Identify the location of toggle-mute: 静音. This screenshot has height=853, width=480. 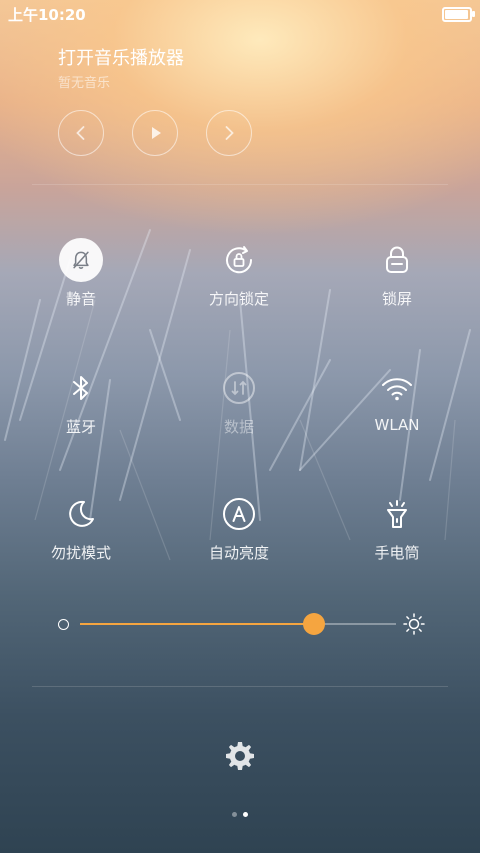
(81, 273).